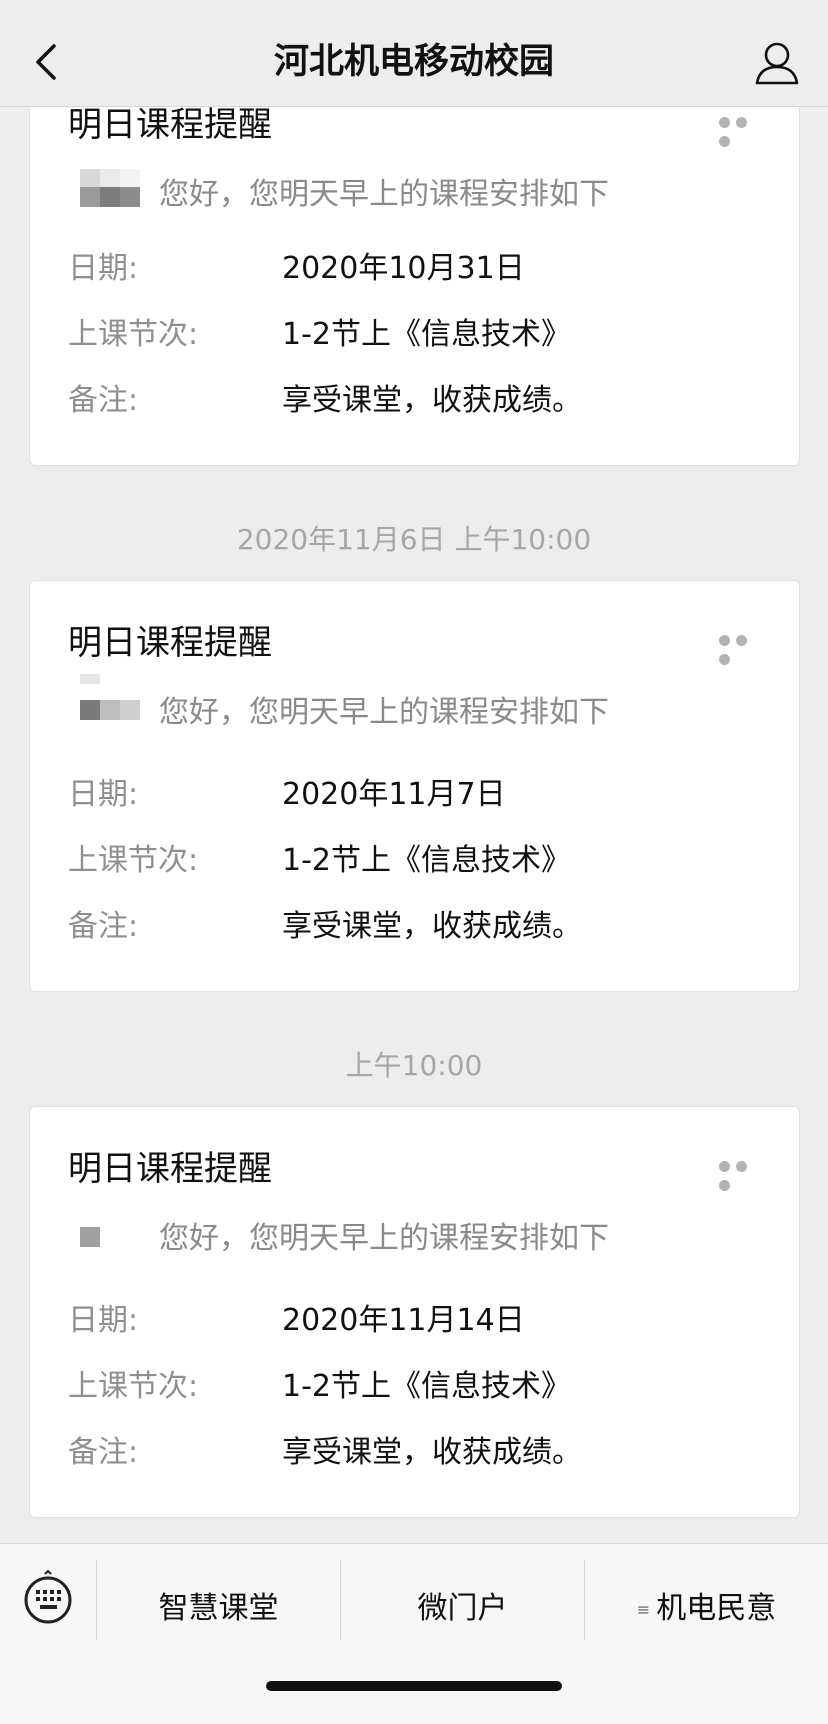  I want to click on user-icon, so click(777, 63).